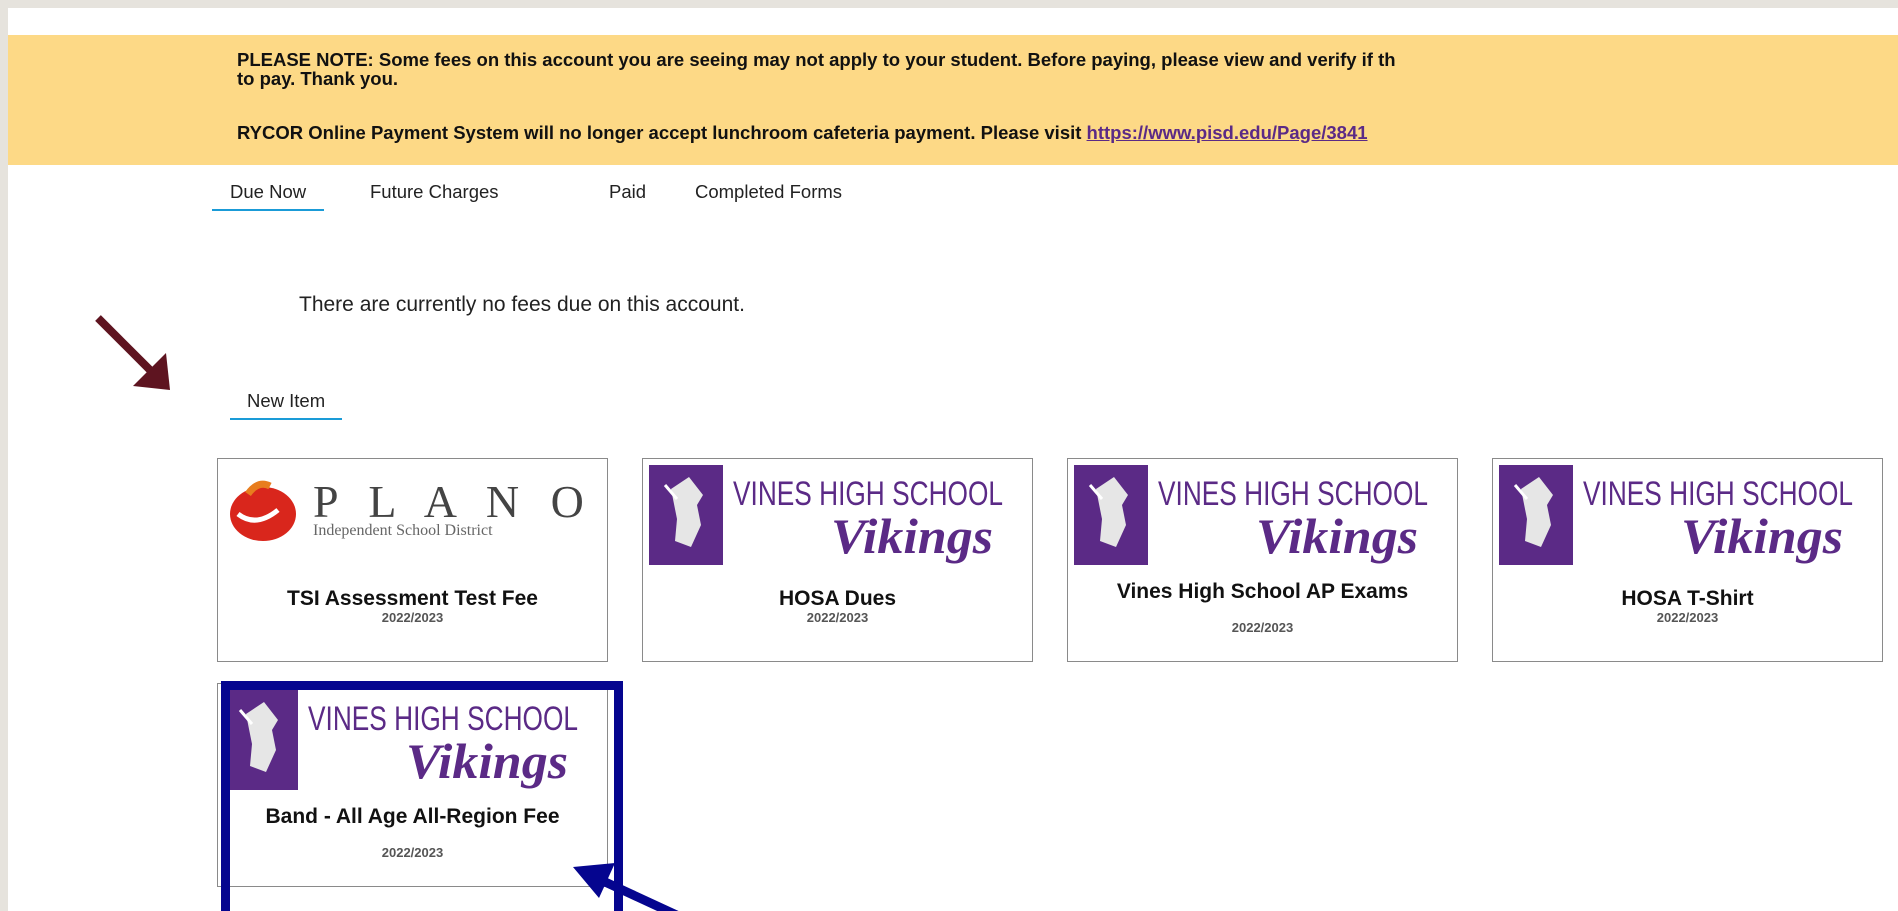 This screenshot has height=911, width=1898. I want to click on tab-completed-forms: Completed Forms, so click(768, 196).